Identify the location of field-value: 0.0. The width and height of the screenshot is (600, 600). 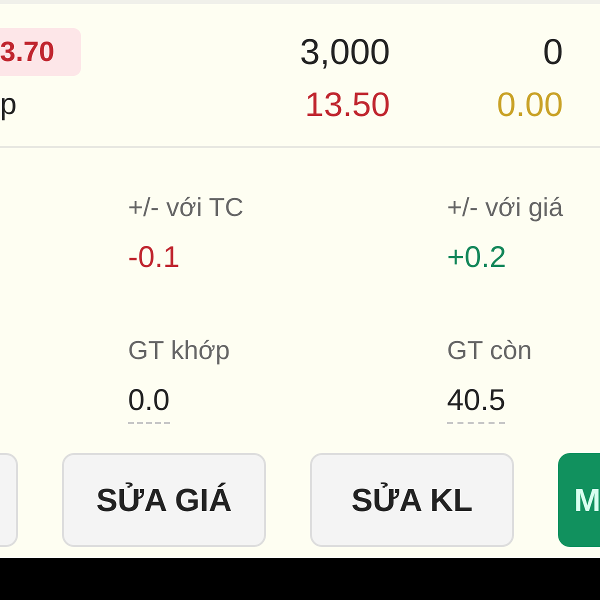
(149, 404).